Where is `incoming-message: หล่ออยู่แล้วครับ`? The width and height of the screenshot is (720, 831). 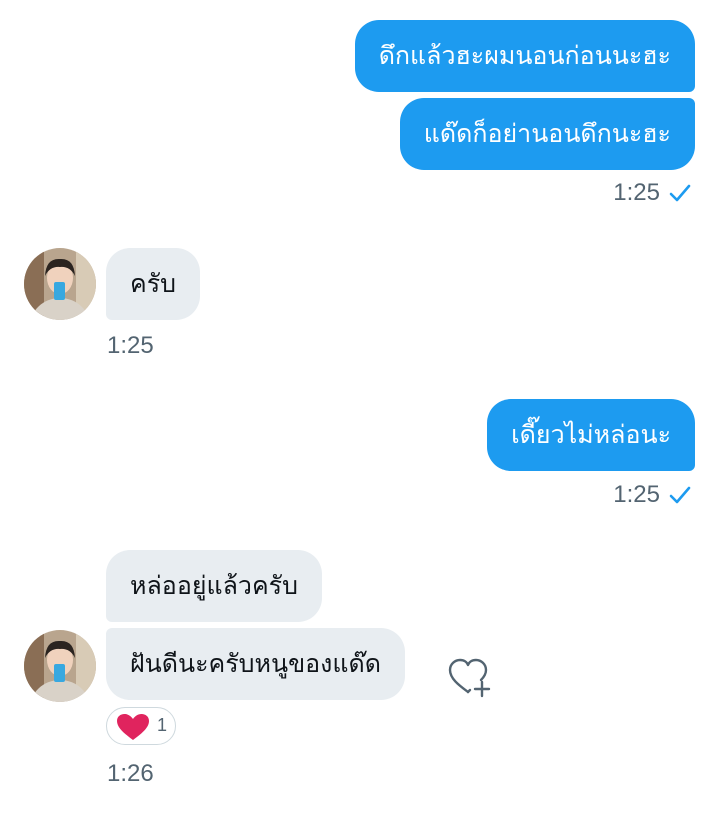
incoming-message: หล่ออยู่แล้วครับ is located at coordinates (214, 586).